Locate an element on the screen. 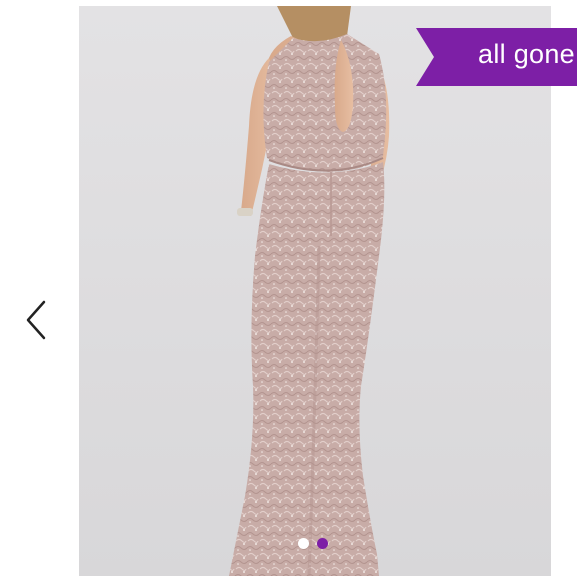 The image size is (577, 580). chevron-left-icon is located at coordinates (36, 320).